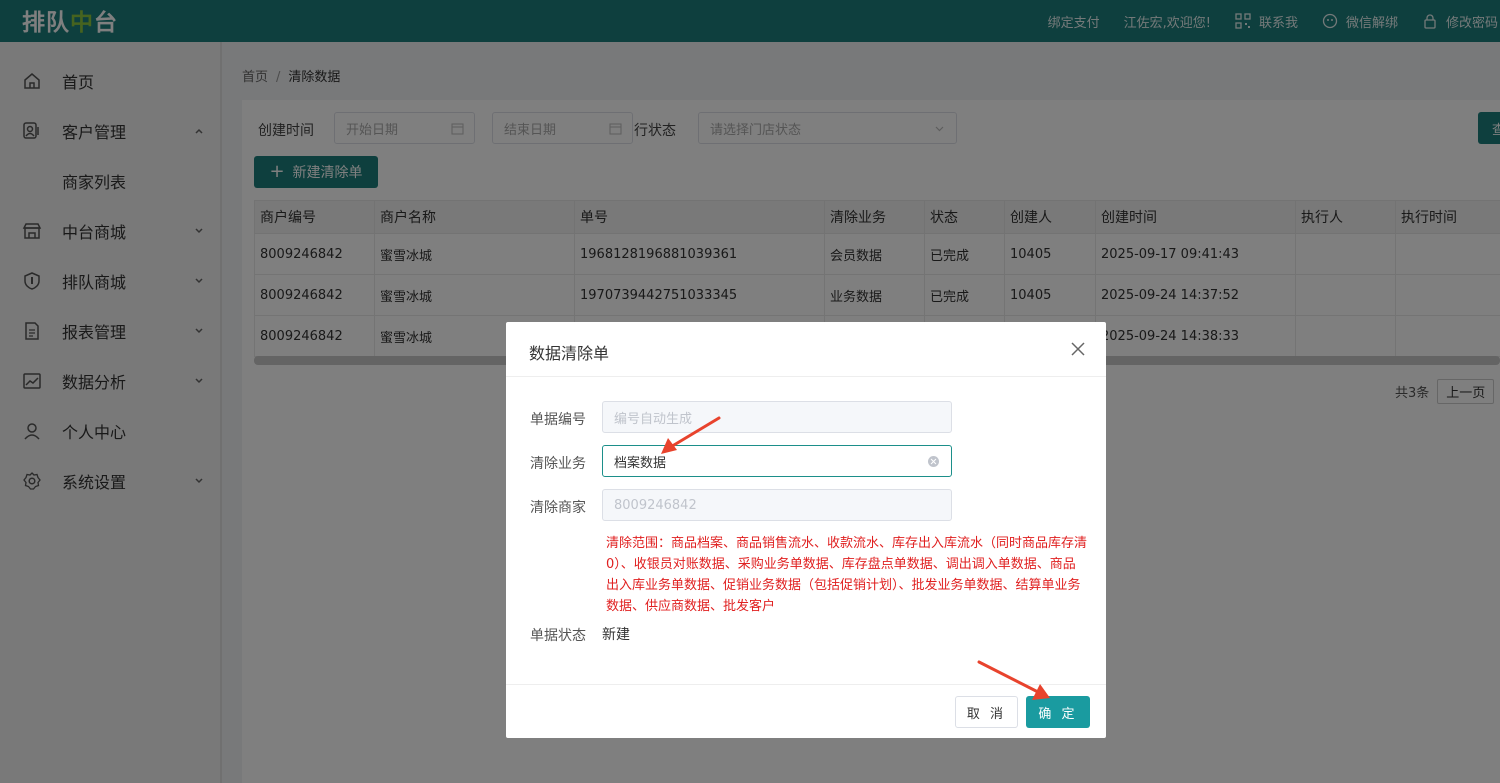 The height and width of the screenshot is (783, 1500). I want to click on cancel-button: 取 消, so click(986, 712).